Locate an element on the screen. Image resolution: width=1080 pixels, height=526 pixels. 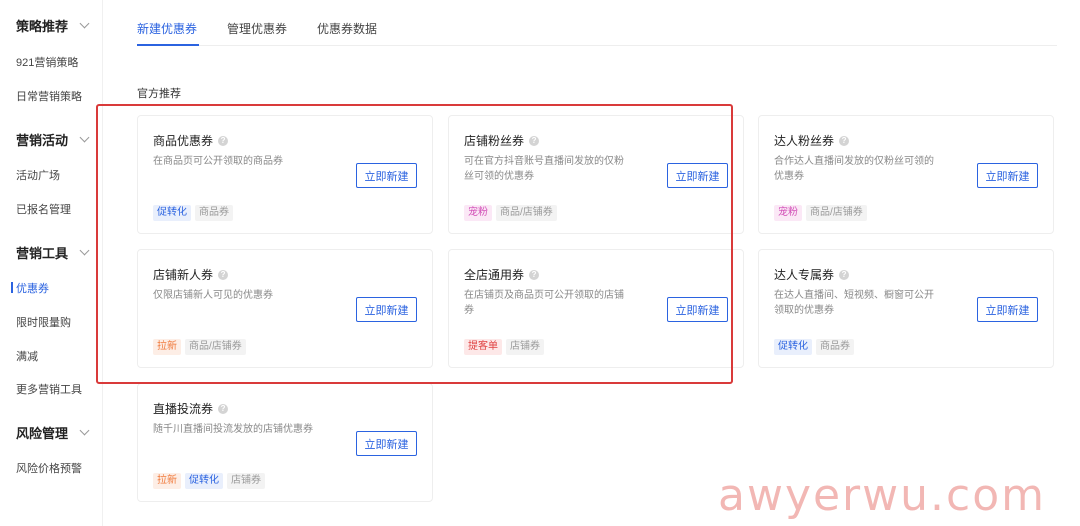
card-title-text: 直播投流券 is located at coordinates (183, 409).